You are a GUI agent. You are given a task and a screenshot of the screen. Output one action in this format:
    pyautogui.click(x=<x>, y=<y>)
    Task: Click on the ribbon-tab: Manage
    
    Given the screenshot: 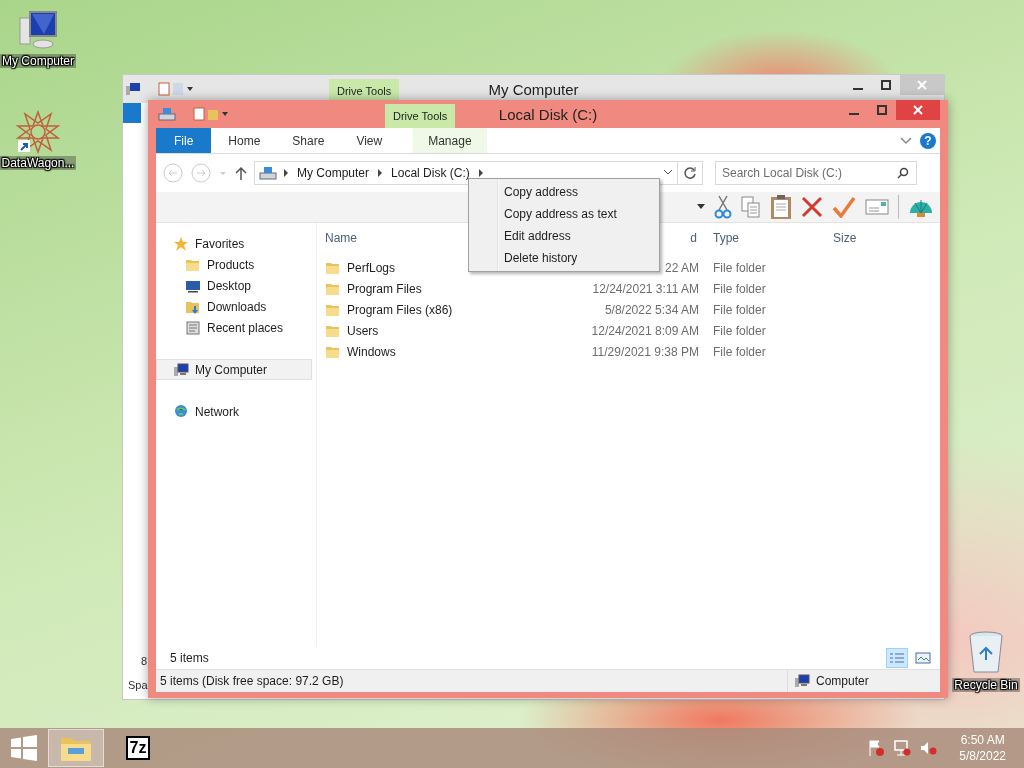 What is the action you would take?
    pyautogui.click(x=450, y=140)
    